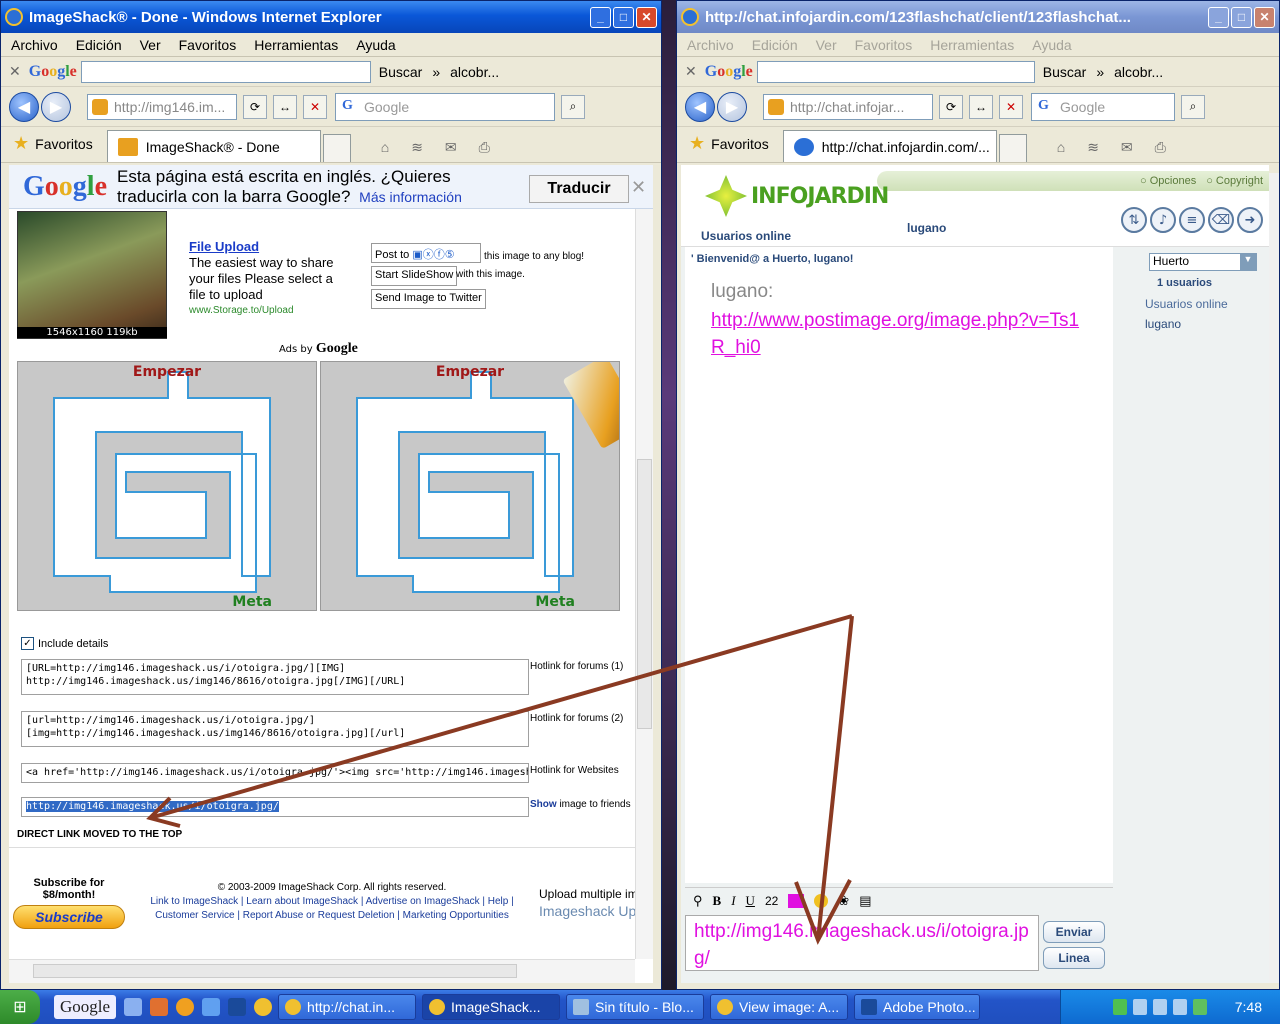  Describe the element at coordinates (1218, 17) in the screenshot. I see `minimize-button: _` at that location.